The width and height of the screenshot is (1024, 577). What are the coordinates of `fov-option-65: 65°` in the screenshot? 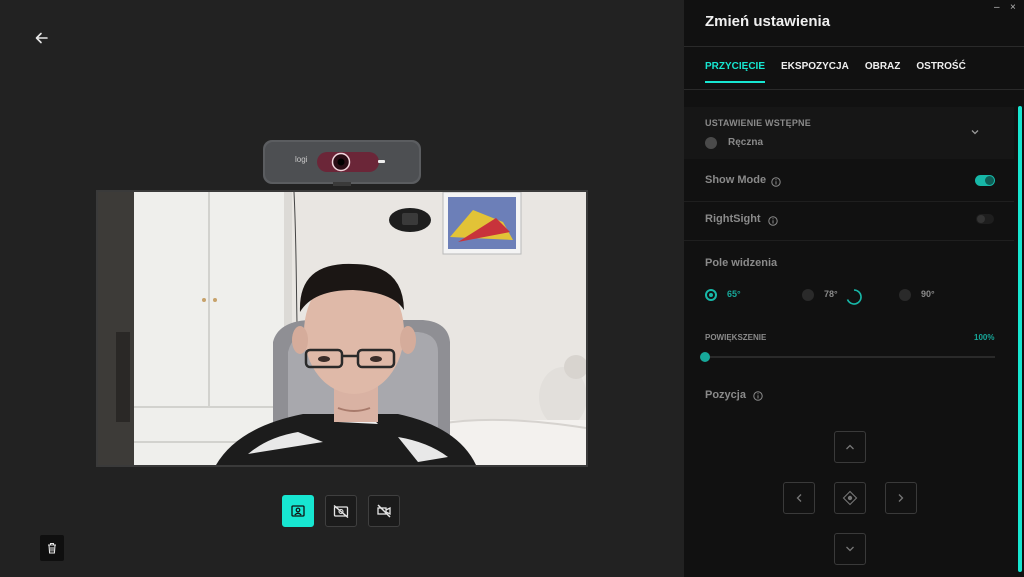 It's located at (734, 294).